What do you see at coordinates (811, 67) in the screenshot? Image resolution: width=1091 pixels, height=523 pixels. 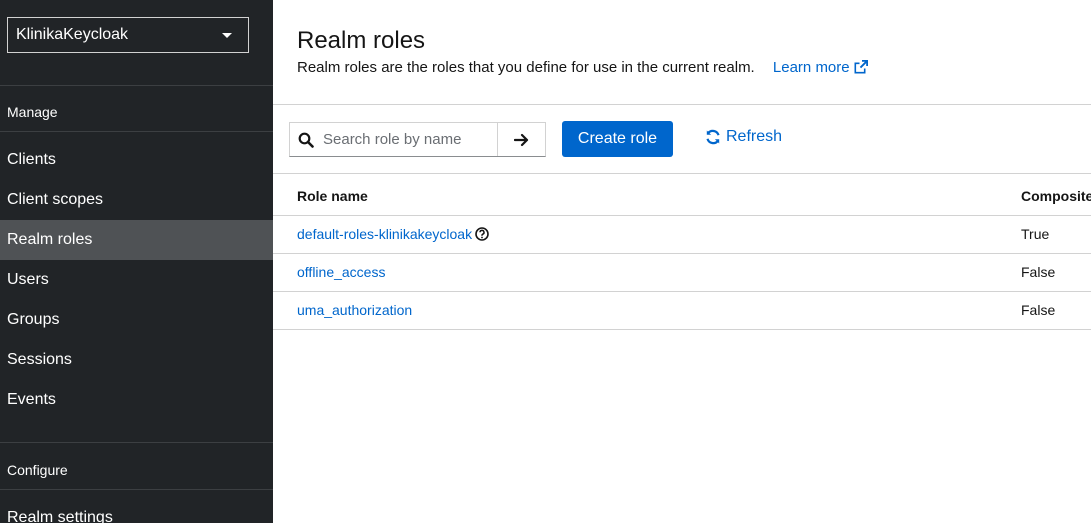 I see `learn-more-label: Learn more` at bounding box center [811, 67].